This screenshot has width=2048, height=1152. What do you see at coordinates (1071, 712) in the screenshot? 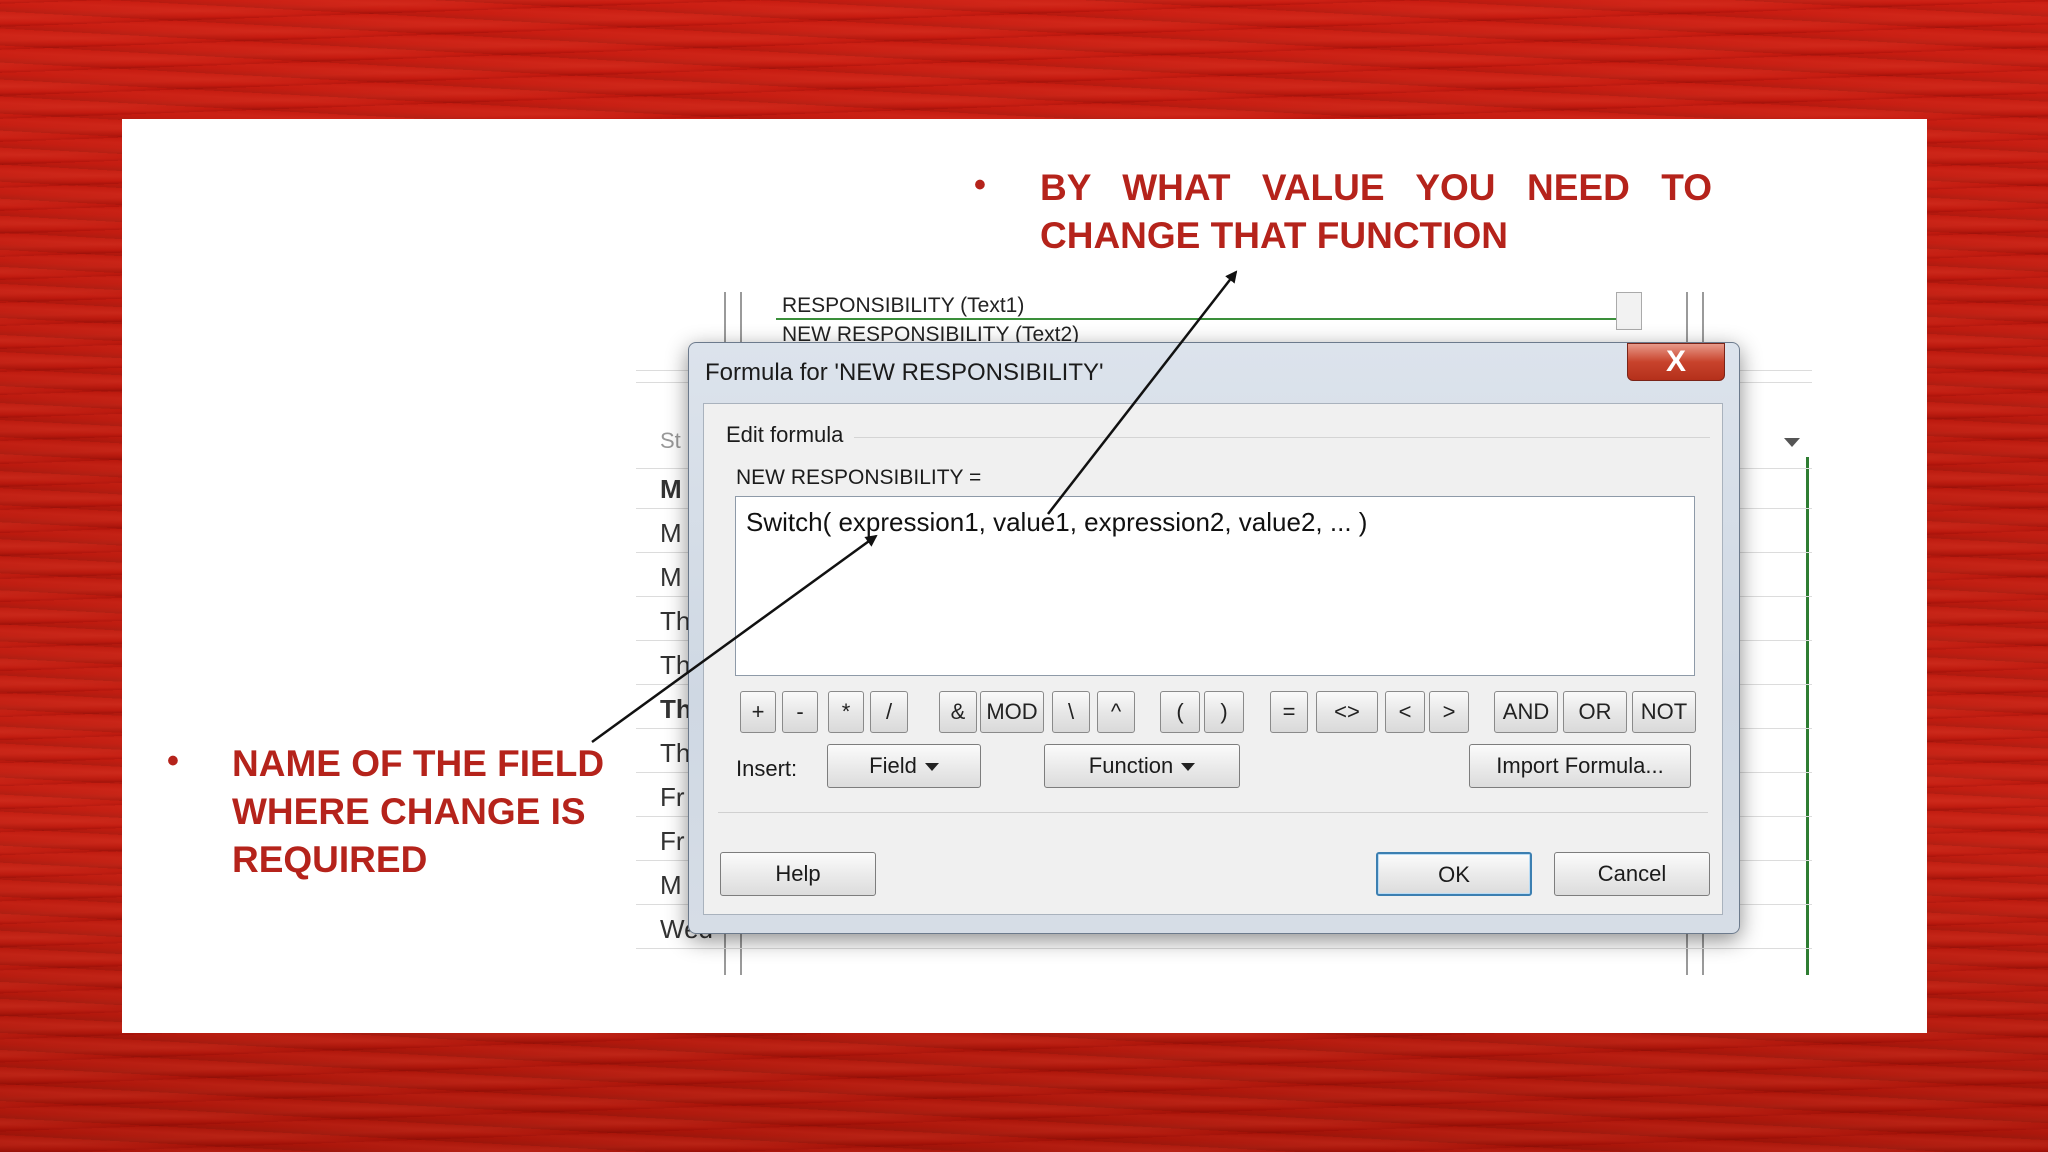
I see `operator-intdiv-button: \` at bounding box center [1071, 712].